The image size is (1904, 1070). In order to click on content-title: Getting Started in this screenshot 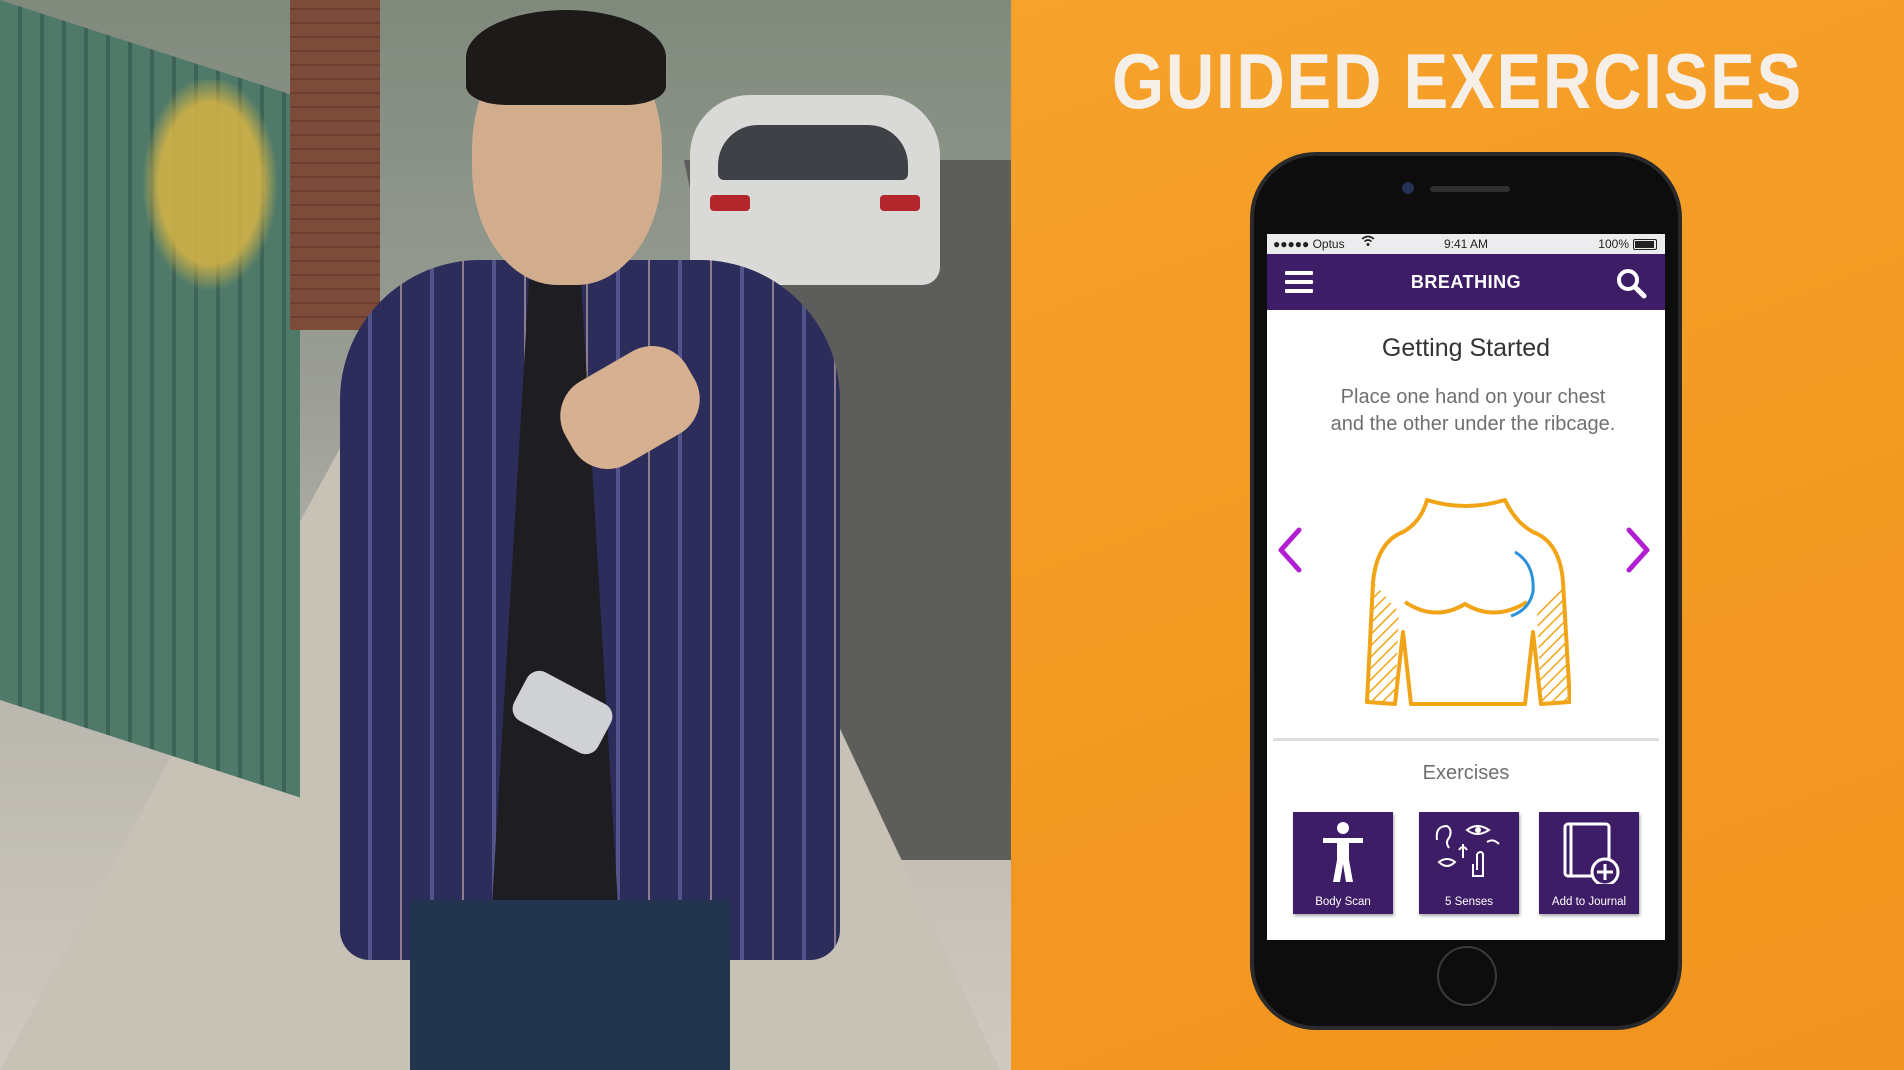, I will do `click(1466, 348)`.